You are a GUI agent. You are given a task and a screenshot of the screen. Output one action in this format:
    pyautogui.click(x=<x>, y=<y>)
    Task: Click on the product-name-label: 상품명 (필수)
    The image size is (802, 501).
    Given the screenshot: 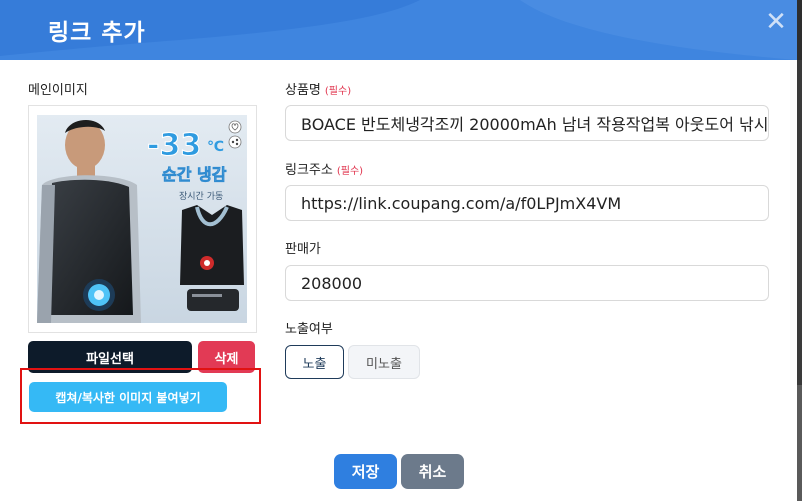 What is the action you would take?
    pyautogui.click(x=318, y=88)
    